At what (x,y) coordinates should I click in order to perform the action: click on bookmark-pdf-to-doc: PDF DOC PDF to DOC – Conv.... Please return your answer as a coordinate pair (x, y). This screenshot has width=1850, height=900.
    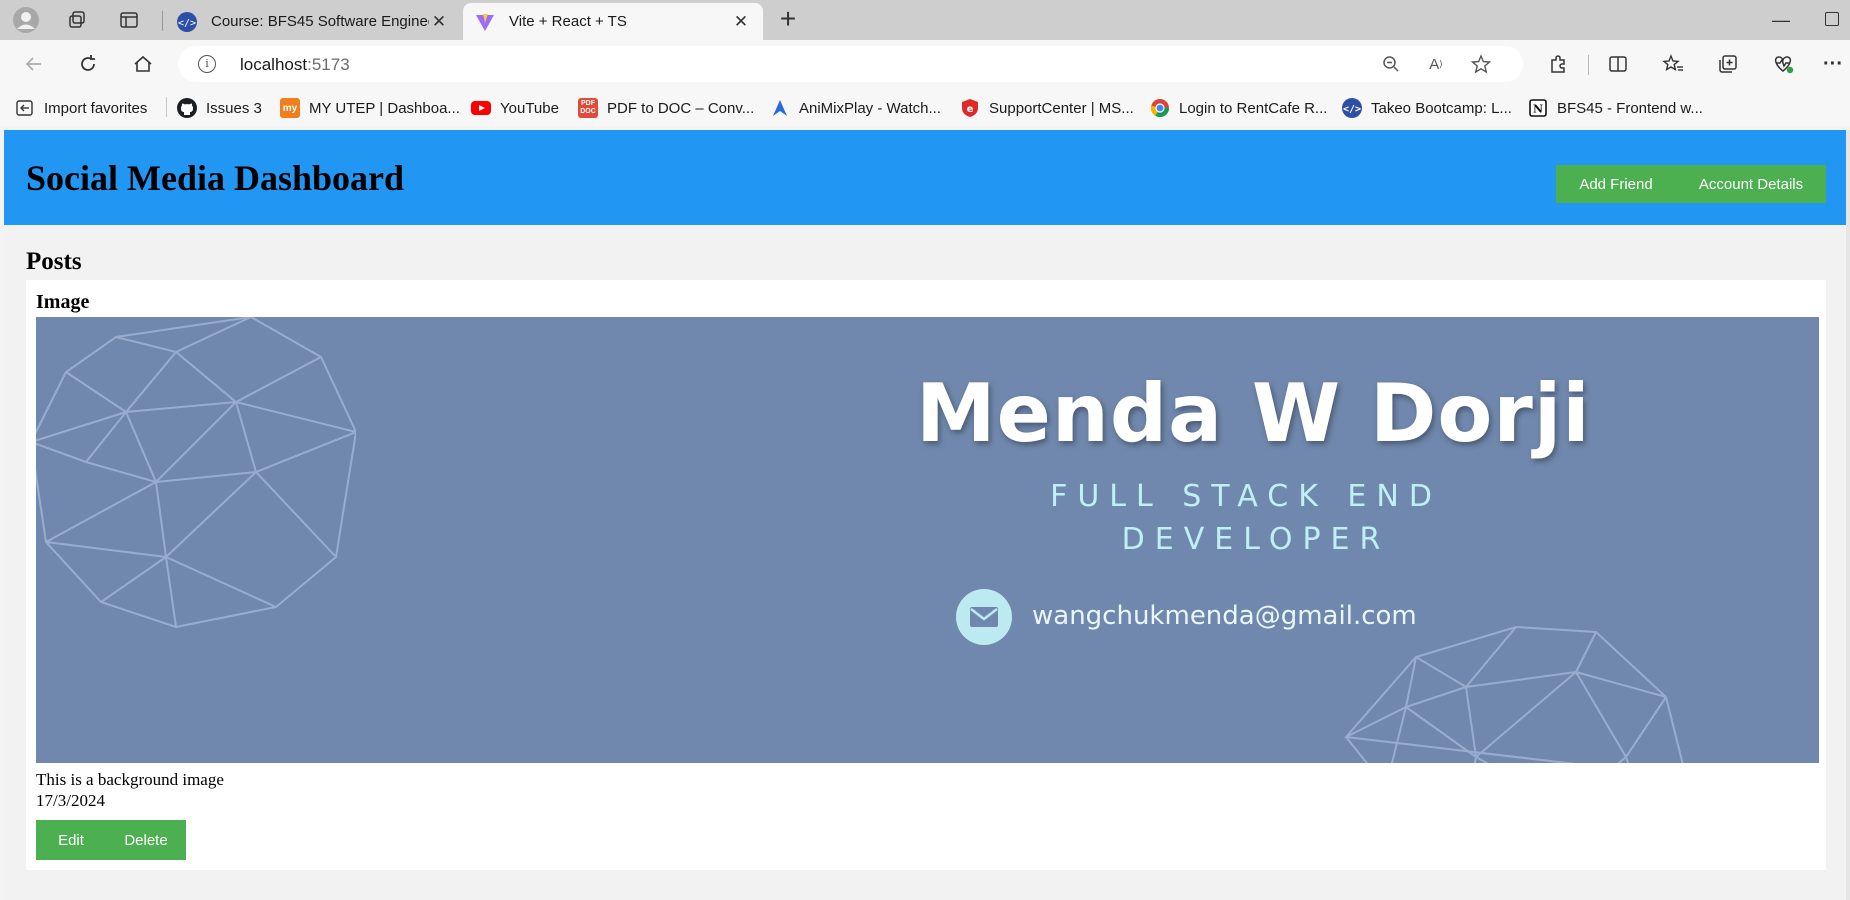
    Looking at the image, I should click on (666, 108).